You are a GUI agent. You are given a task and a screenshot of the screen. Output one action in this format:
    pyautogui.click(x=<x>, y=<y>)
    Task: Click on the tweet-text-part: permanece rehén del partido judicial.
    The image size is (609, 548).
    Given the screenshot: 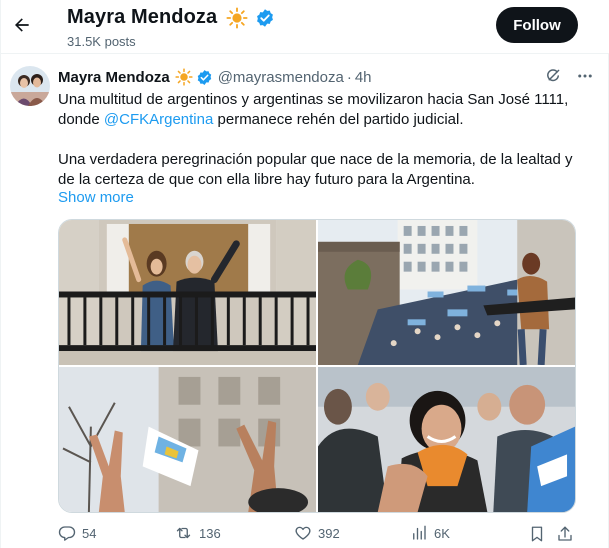 What is the action you would take?
    pyautogui.click(x=338, y=119)
    